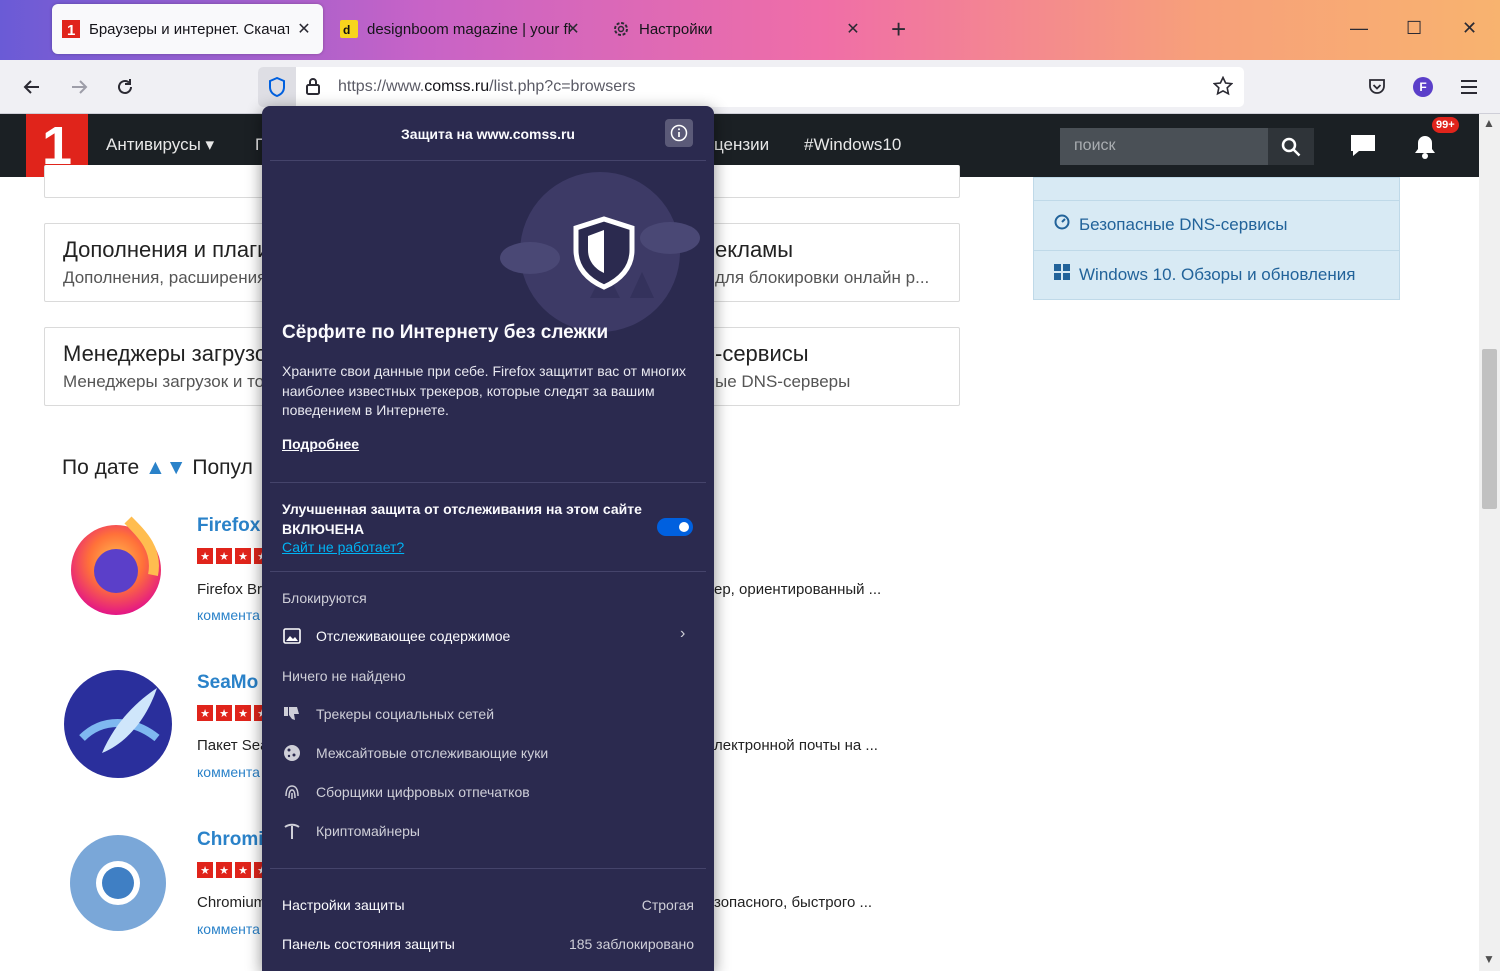 This screenshot has height=971, width=1500. What do you see at coordinates (1363, 148) in the screenshot?
I see `chat-icon` at bounding box center [1363, 148].